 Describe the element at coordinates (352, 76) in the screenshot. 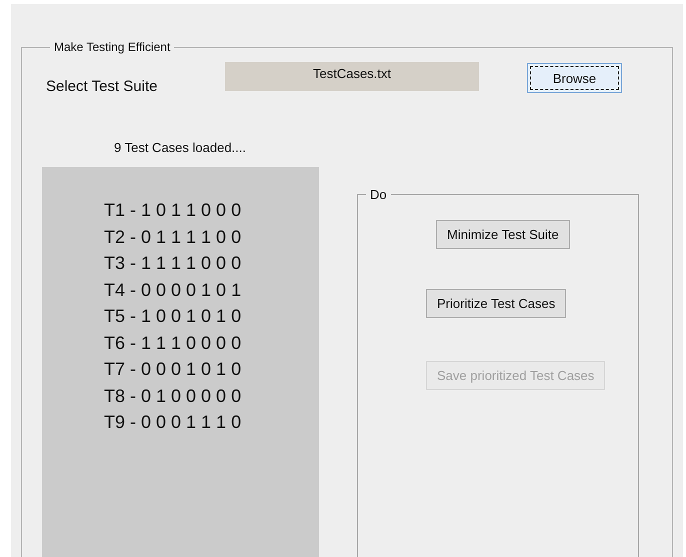

I see `file-field: TestCases.txt` at that location.